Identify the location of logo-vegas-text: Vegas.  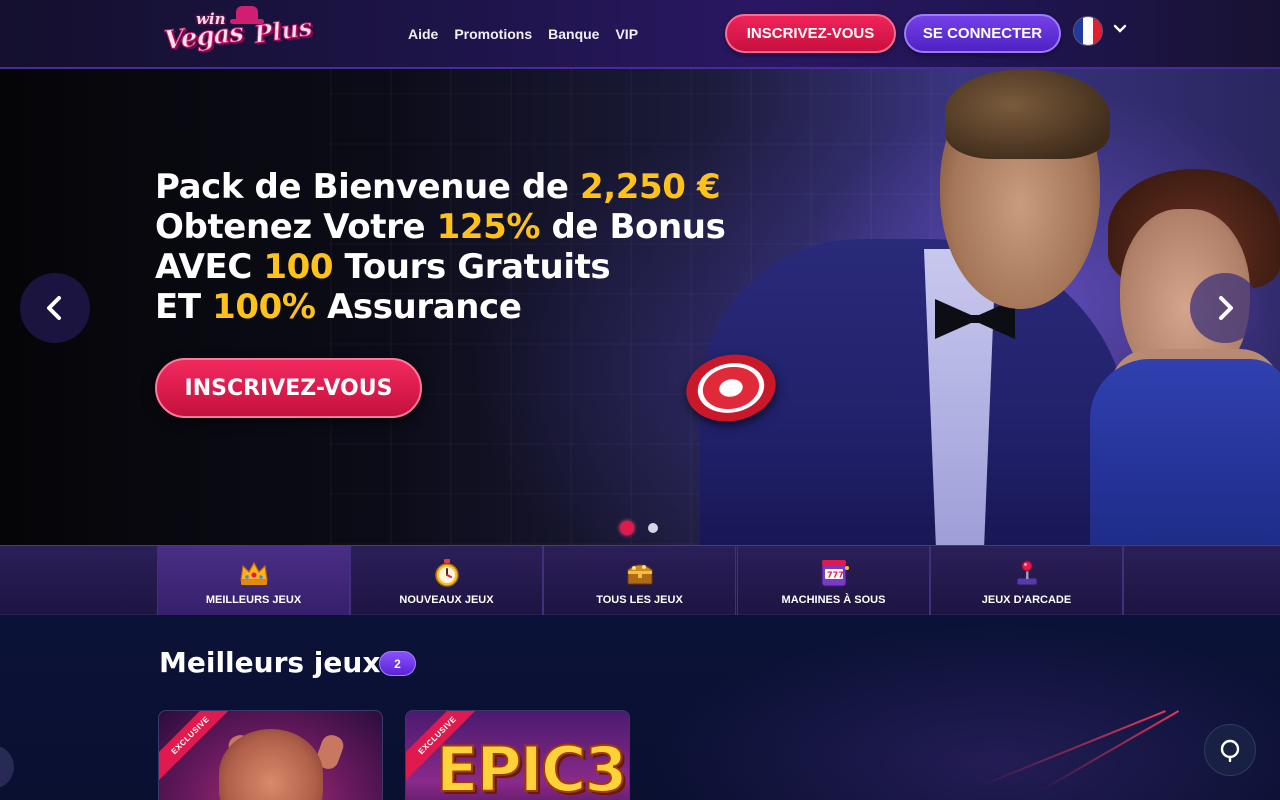
(203, 37).